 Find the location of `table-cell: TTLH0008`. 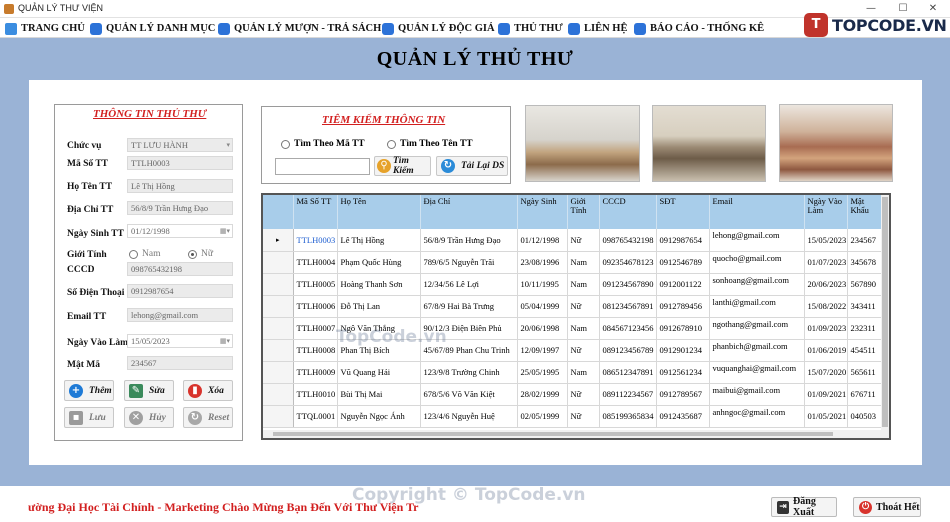

table-cell: TTLH0008 is located at coordinates (315, 350).